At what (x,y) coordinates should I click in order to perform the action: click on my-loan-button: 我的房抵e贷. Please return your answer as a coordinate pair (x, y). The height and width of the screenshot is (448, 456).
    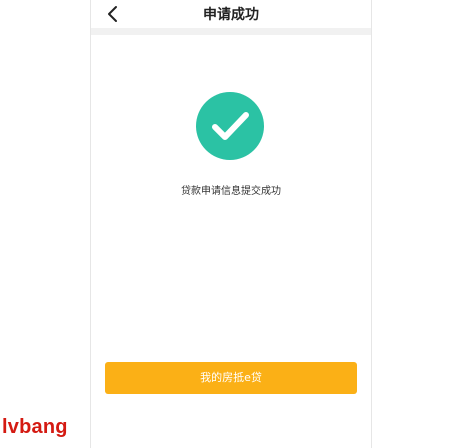
    Looking at the image, I should click on (231, 378).